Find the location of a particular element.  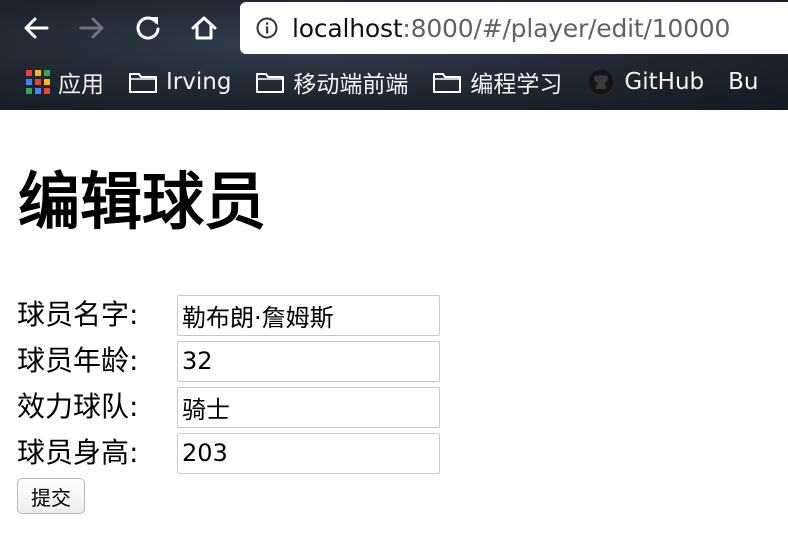

submit-button: 提交 is located at coordinates (51, 496).